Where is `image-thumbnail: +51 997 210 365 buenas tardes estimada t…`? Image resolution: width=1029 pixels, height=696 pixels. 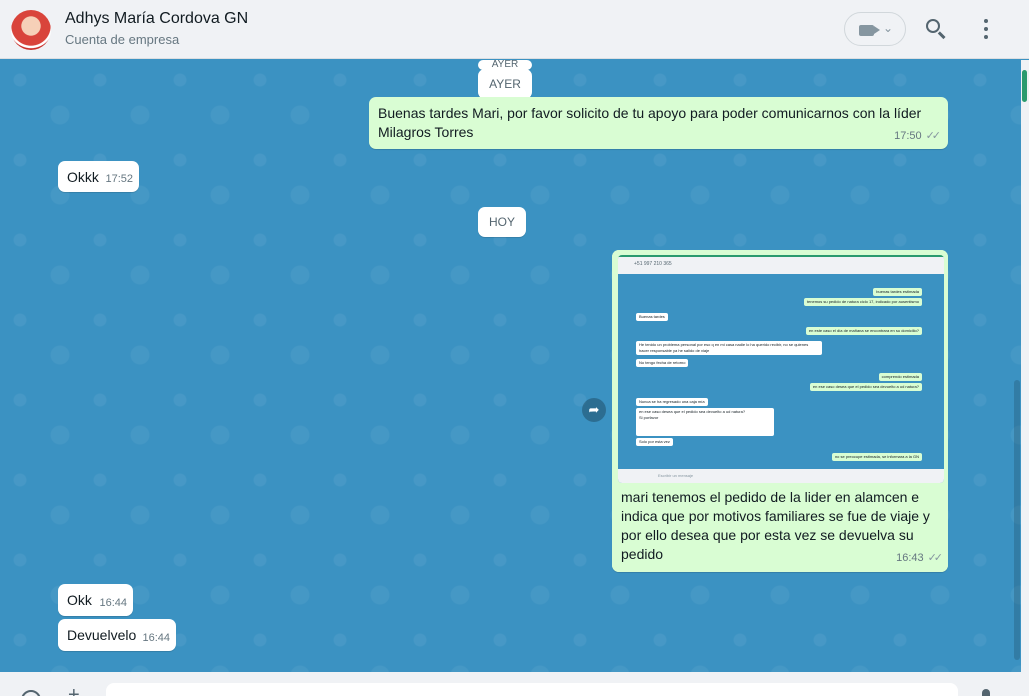 image-thumbnail: +51 997 210 365 buenas tardes estimada t… is located at coordinates (781, 369).